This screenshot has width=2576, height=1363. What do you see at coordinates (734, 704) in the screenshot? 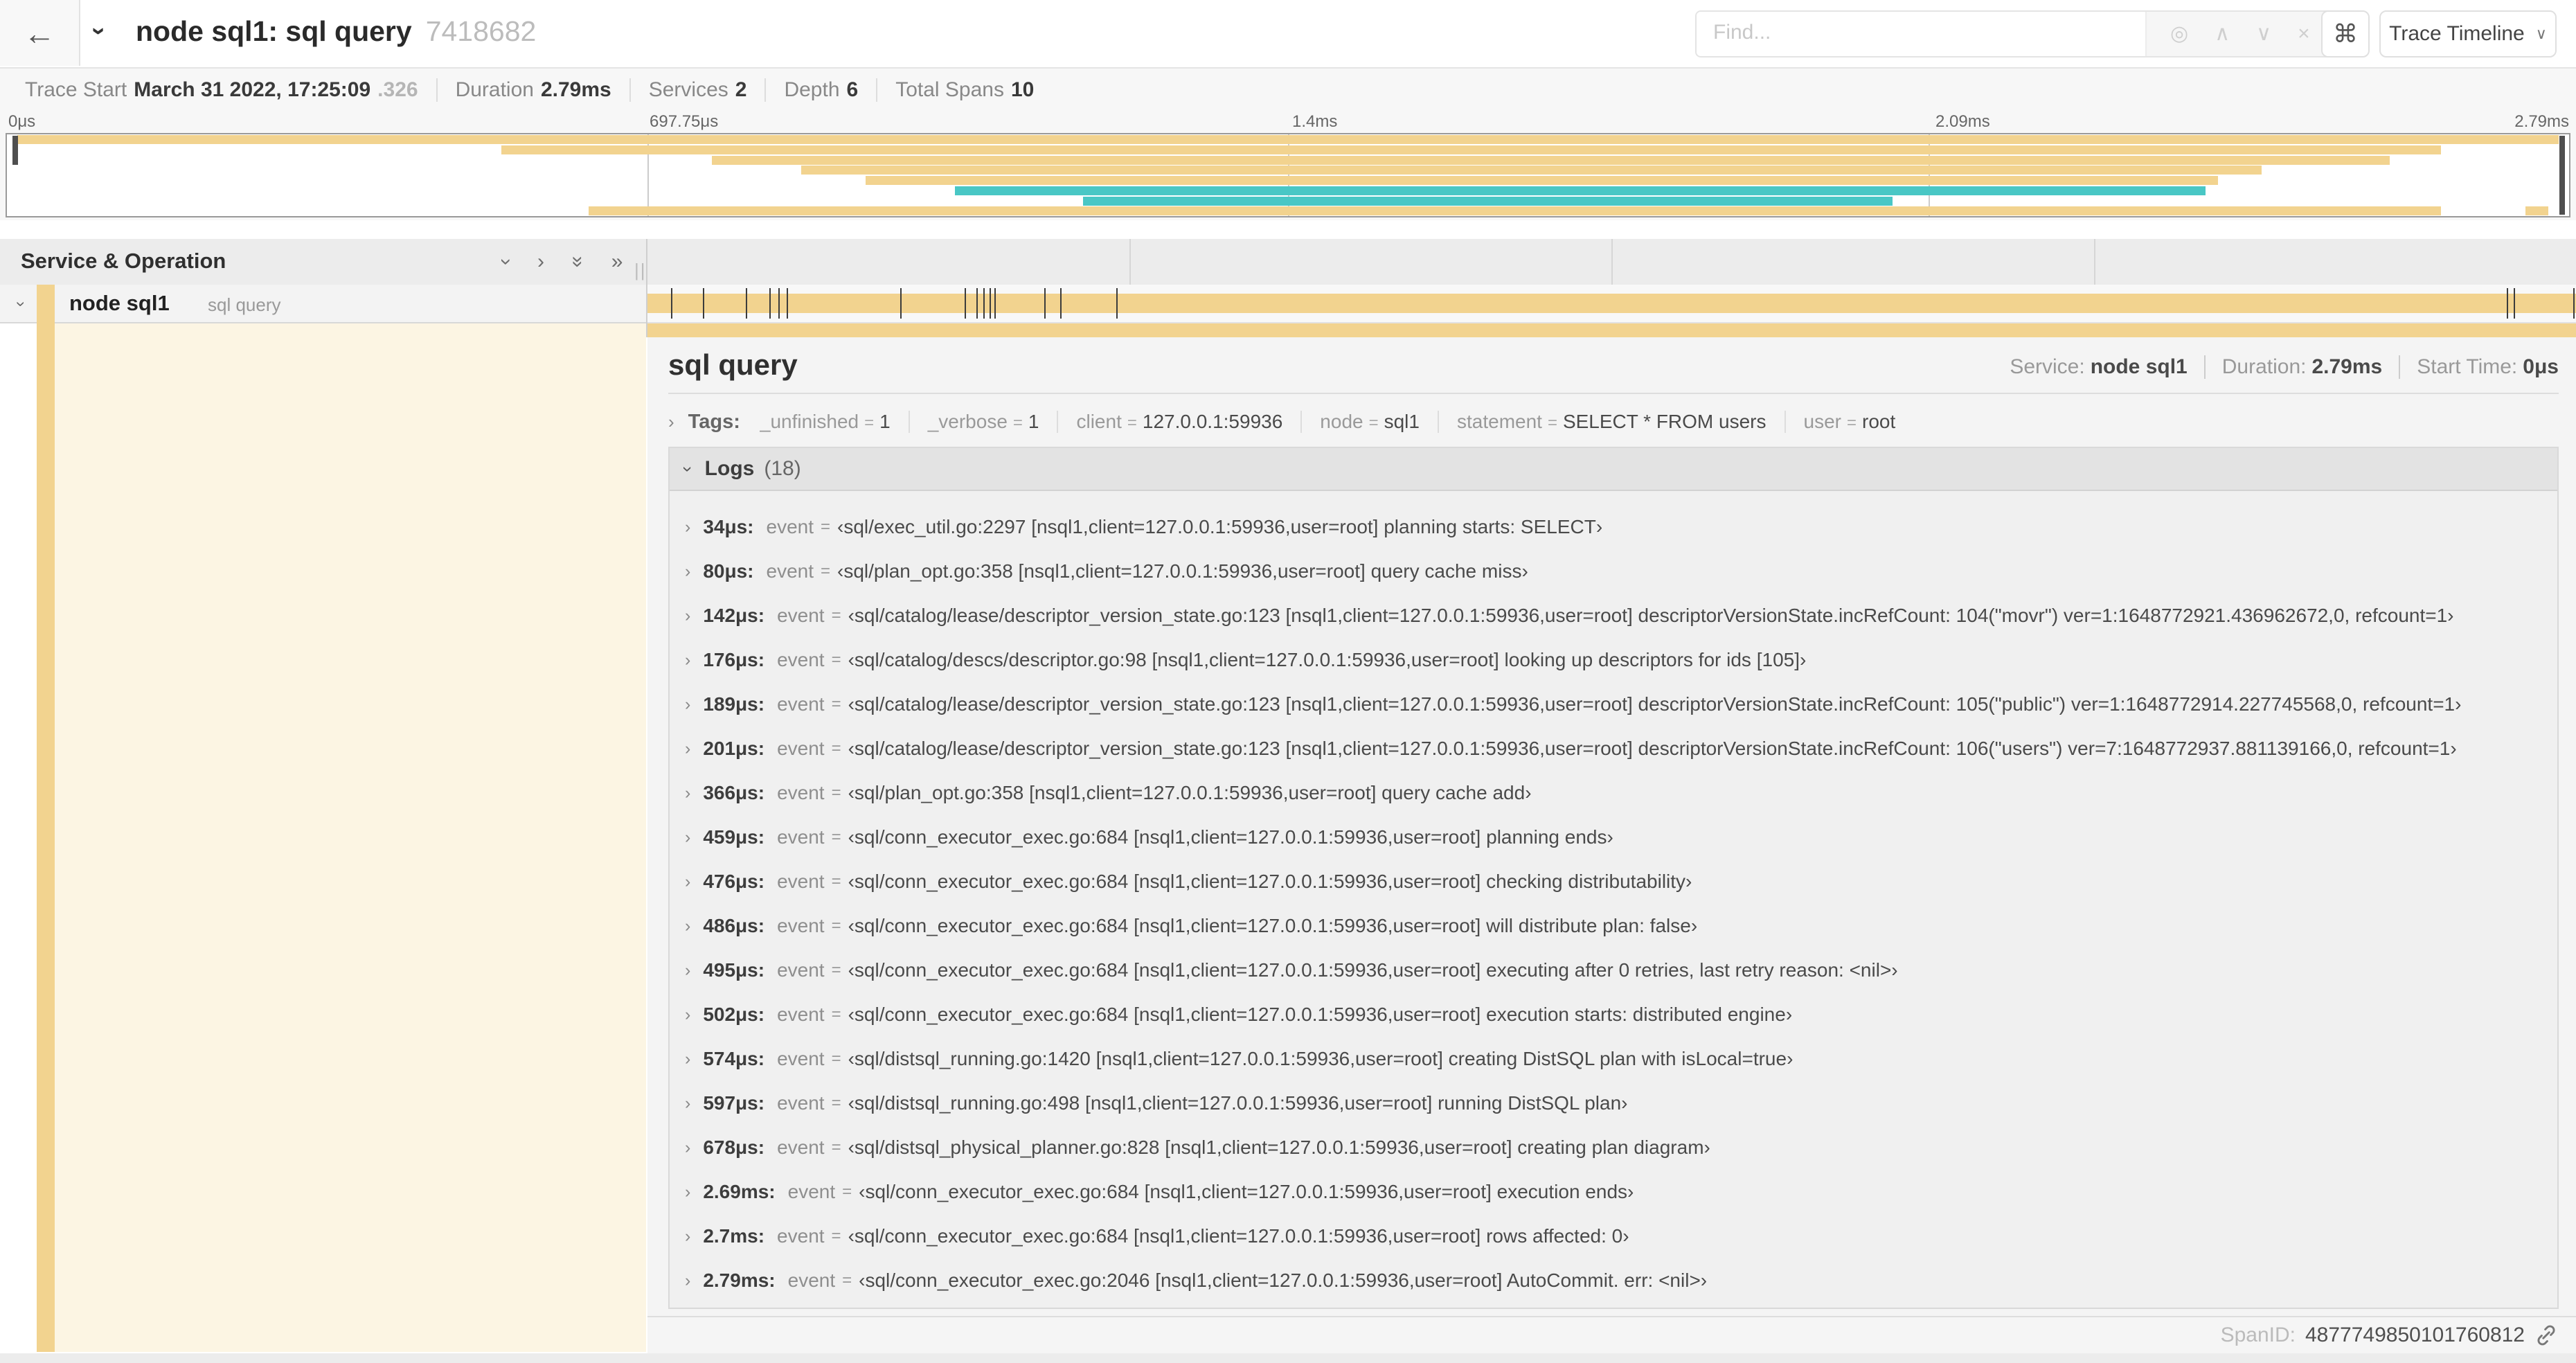
I see `log-timestamp: 189μs:` at bounding box center [734, 704].